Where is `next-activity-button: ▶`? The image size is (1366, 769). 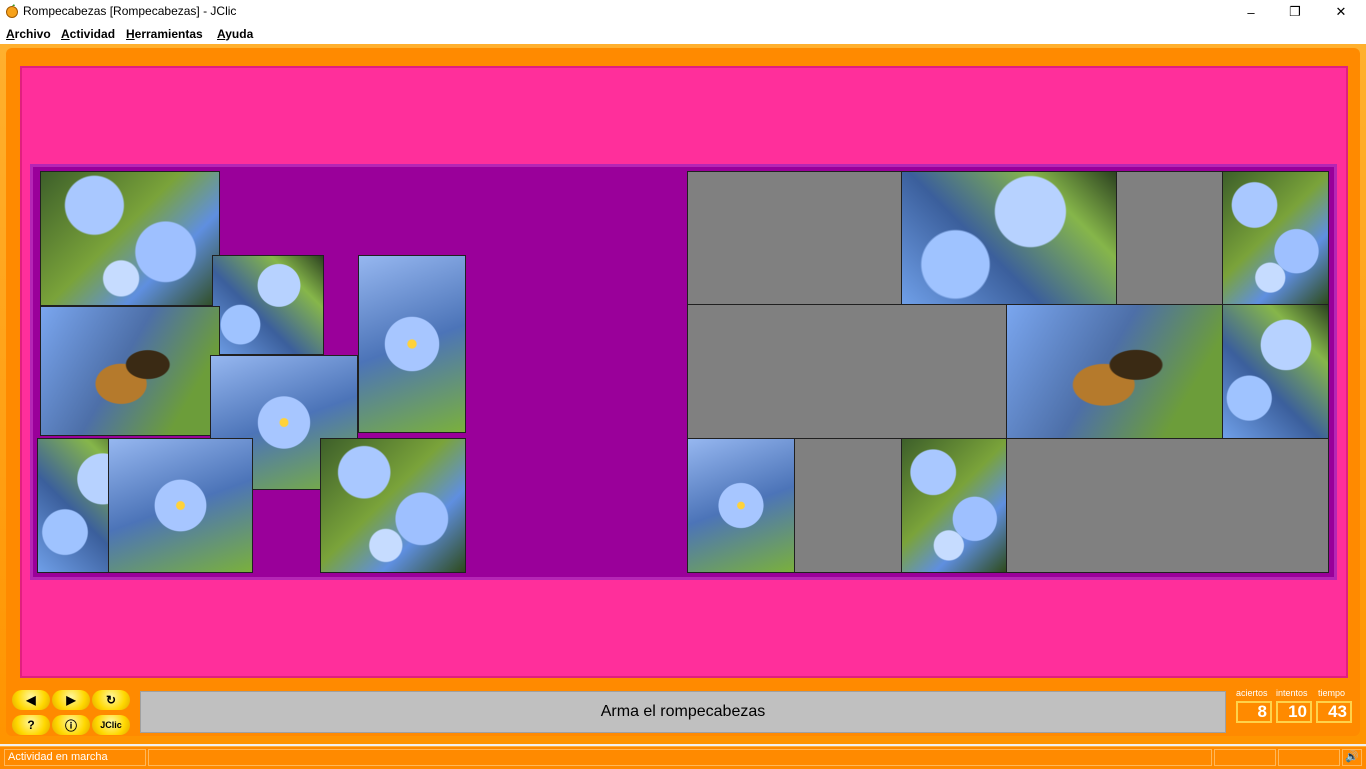
next-activity-button: ▶ is located at coordinates (71, 700).